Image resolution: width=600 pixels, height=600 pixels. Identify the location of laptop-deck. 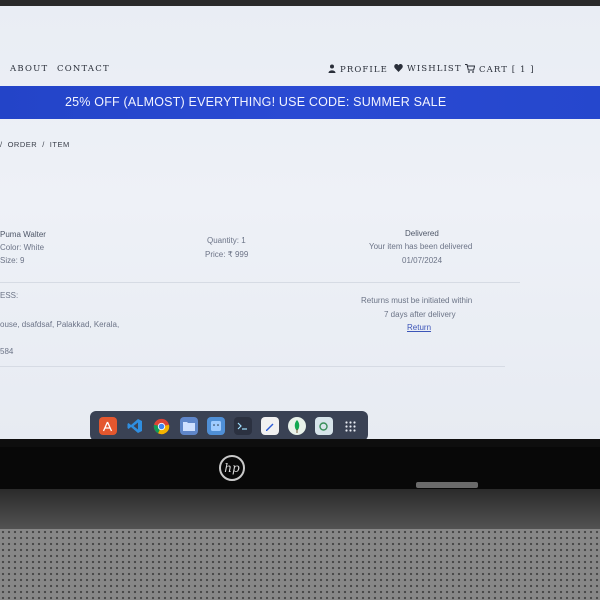
(300, 509).